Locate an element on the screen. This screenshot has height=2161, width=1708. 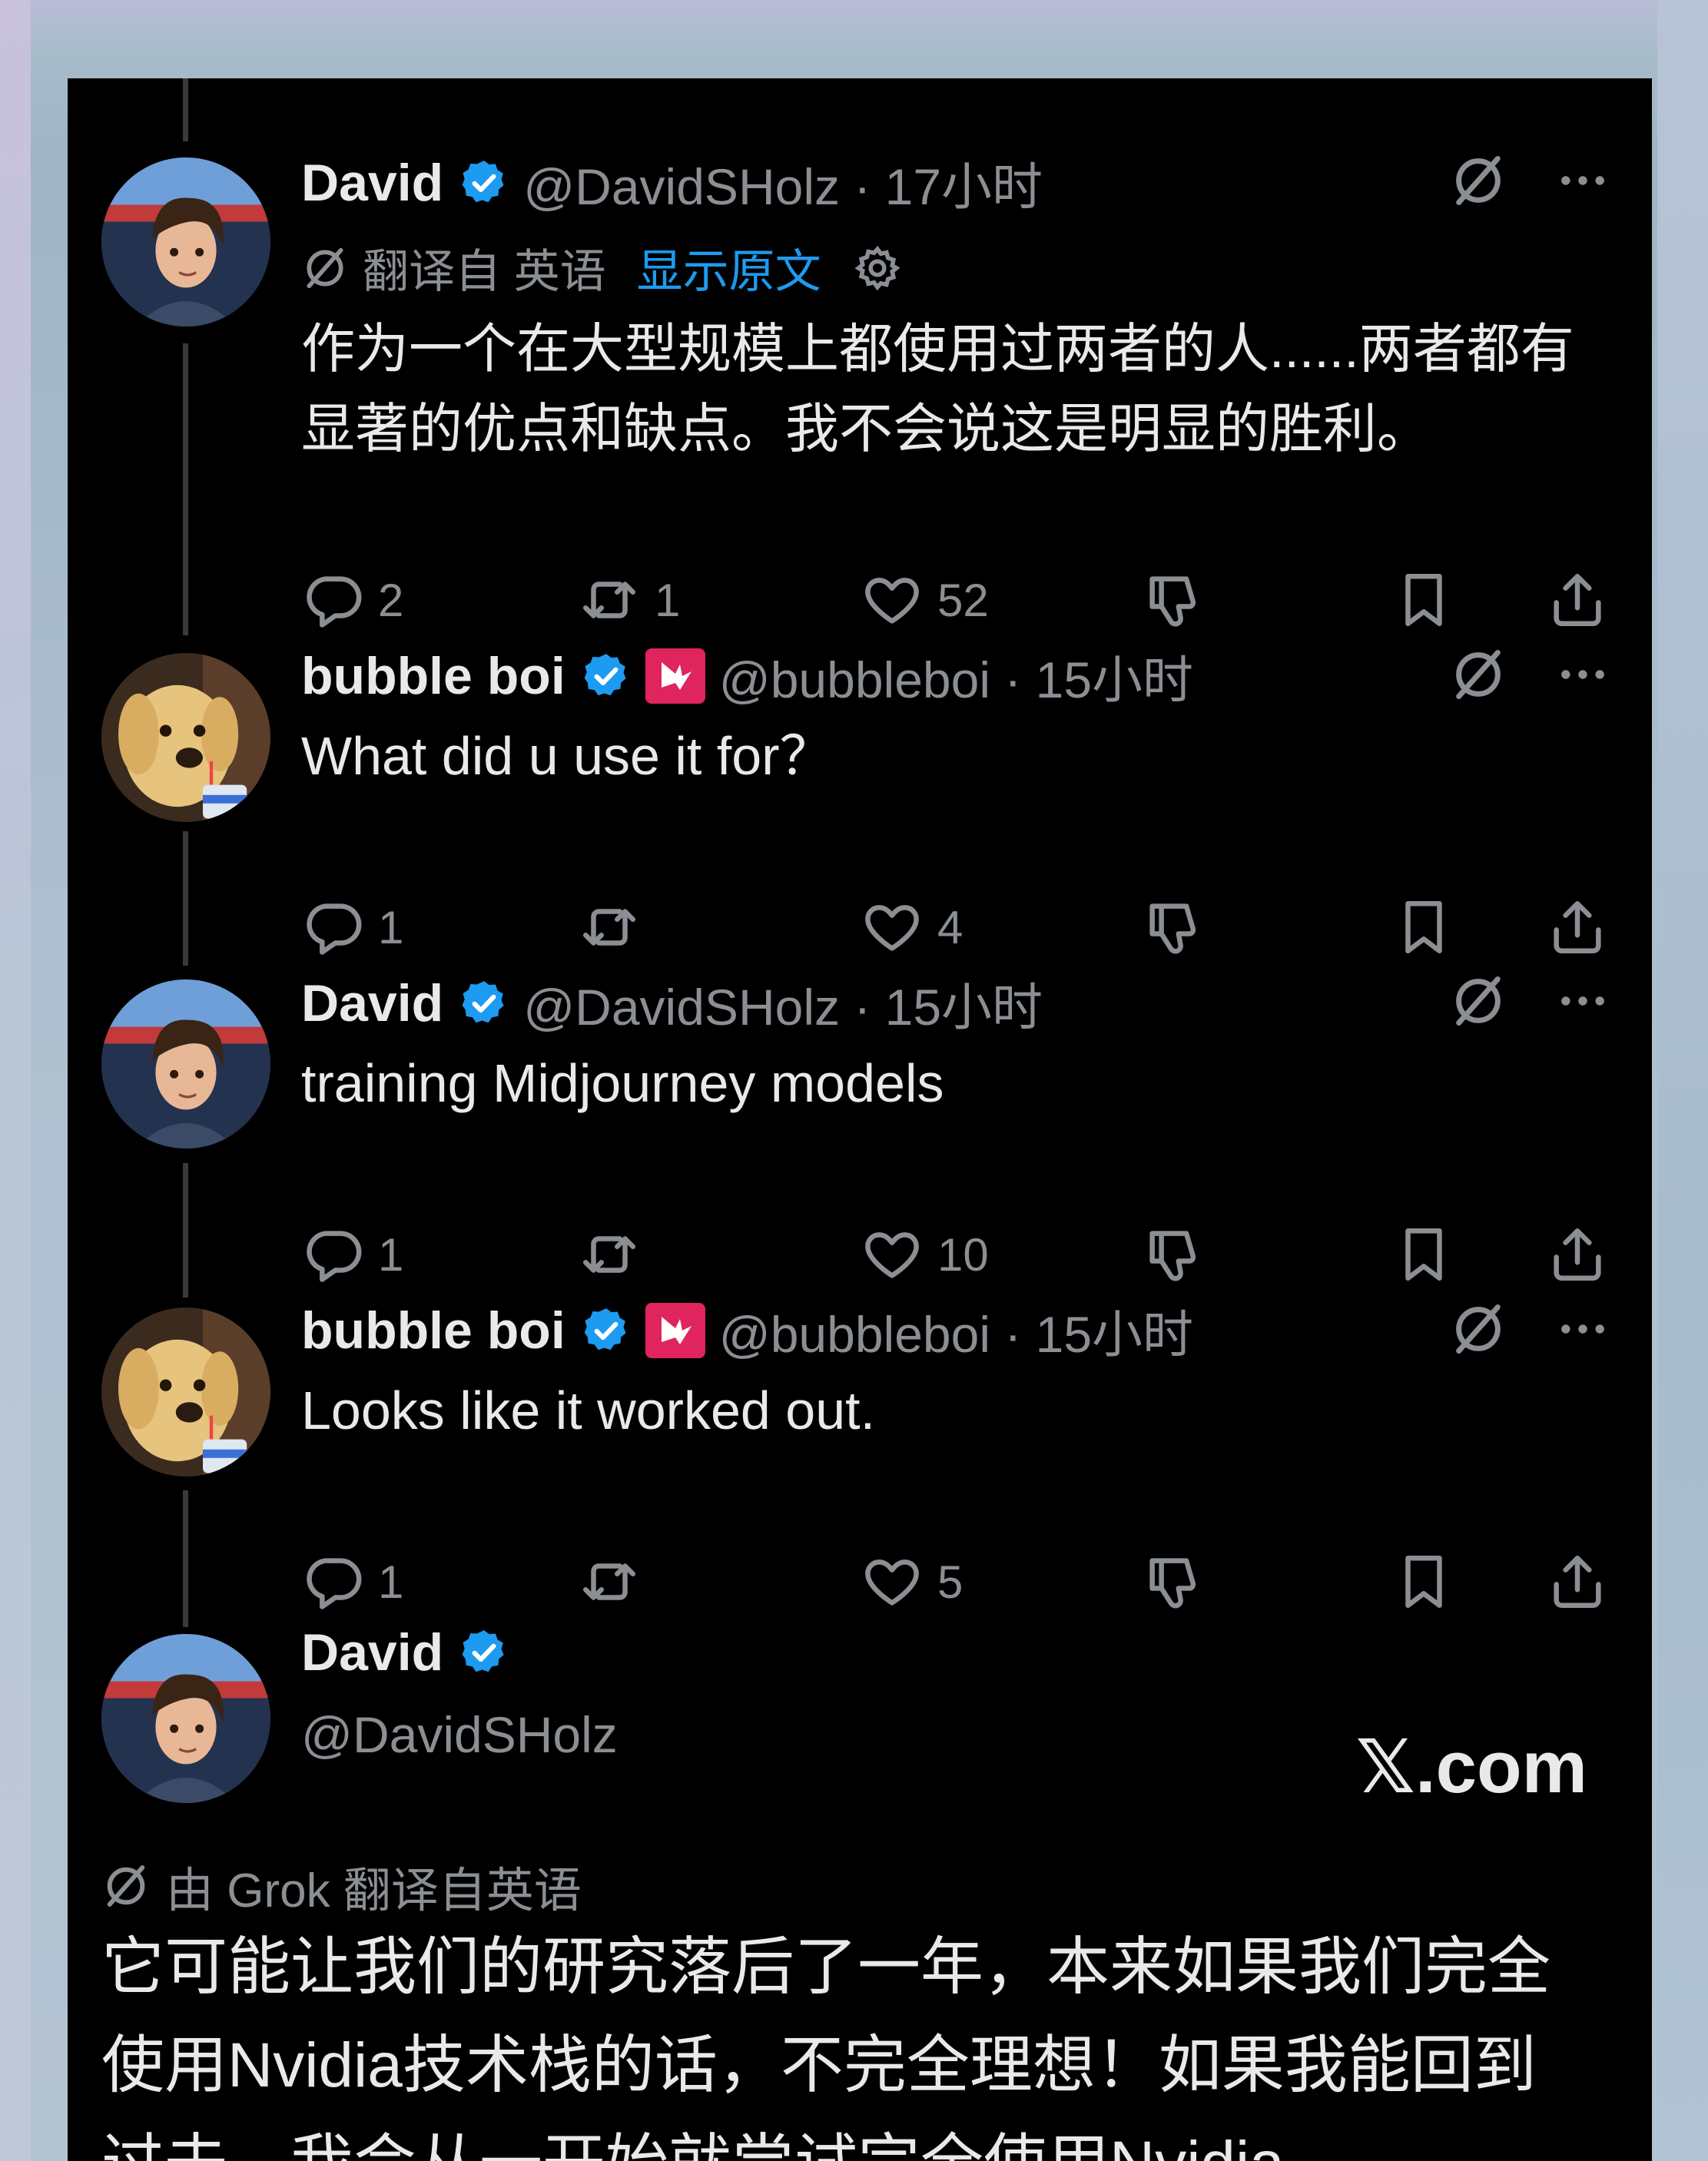
repost-button: 1 is located at coordinates (629, 599).